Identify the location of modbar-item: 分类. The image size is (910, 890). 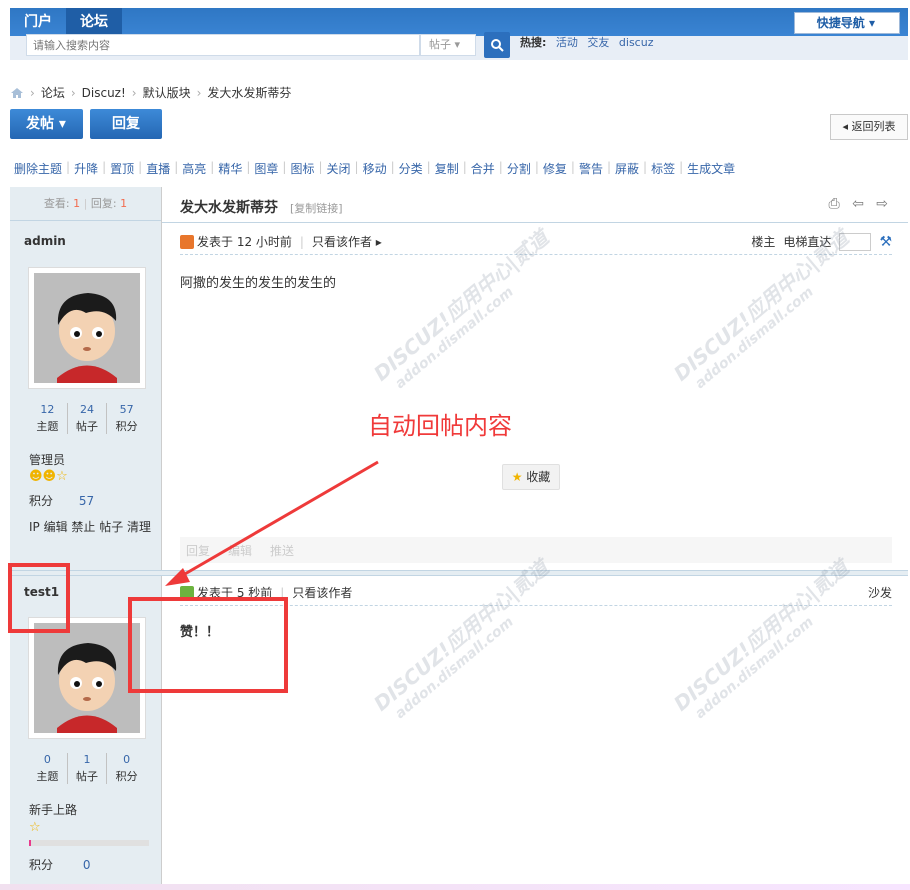
(411, 168).